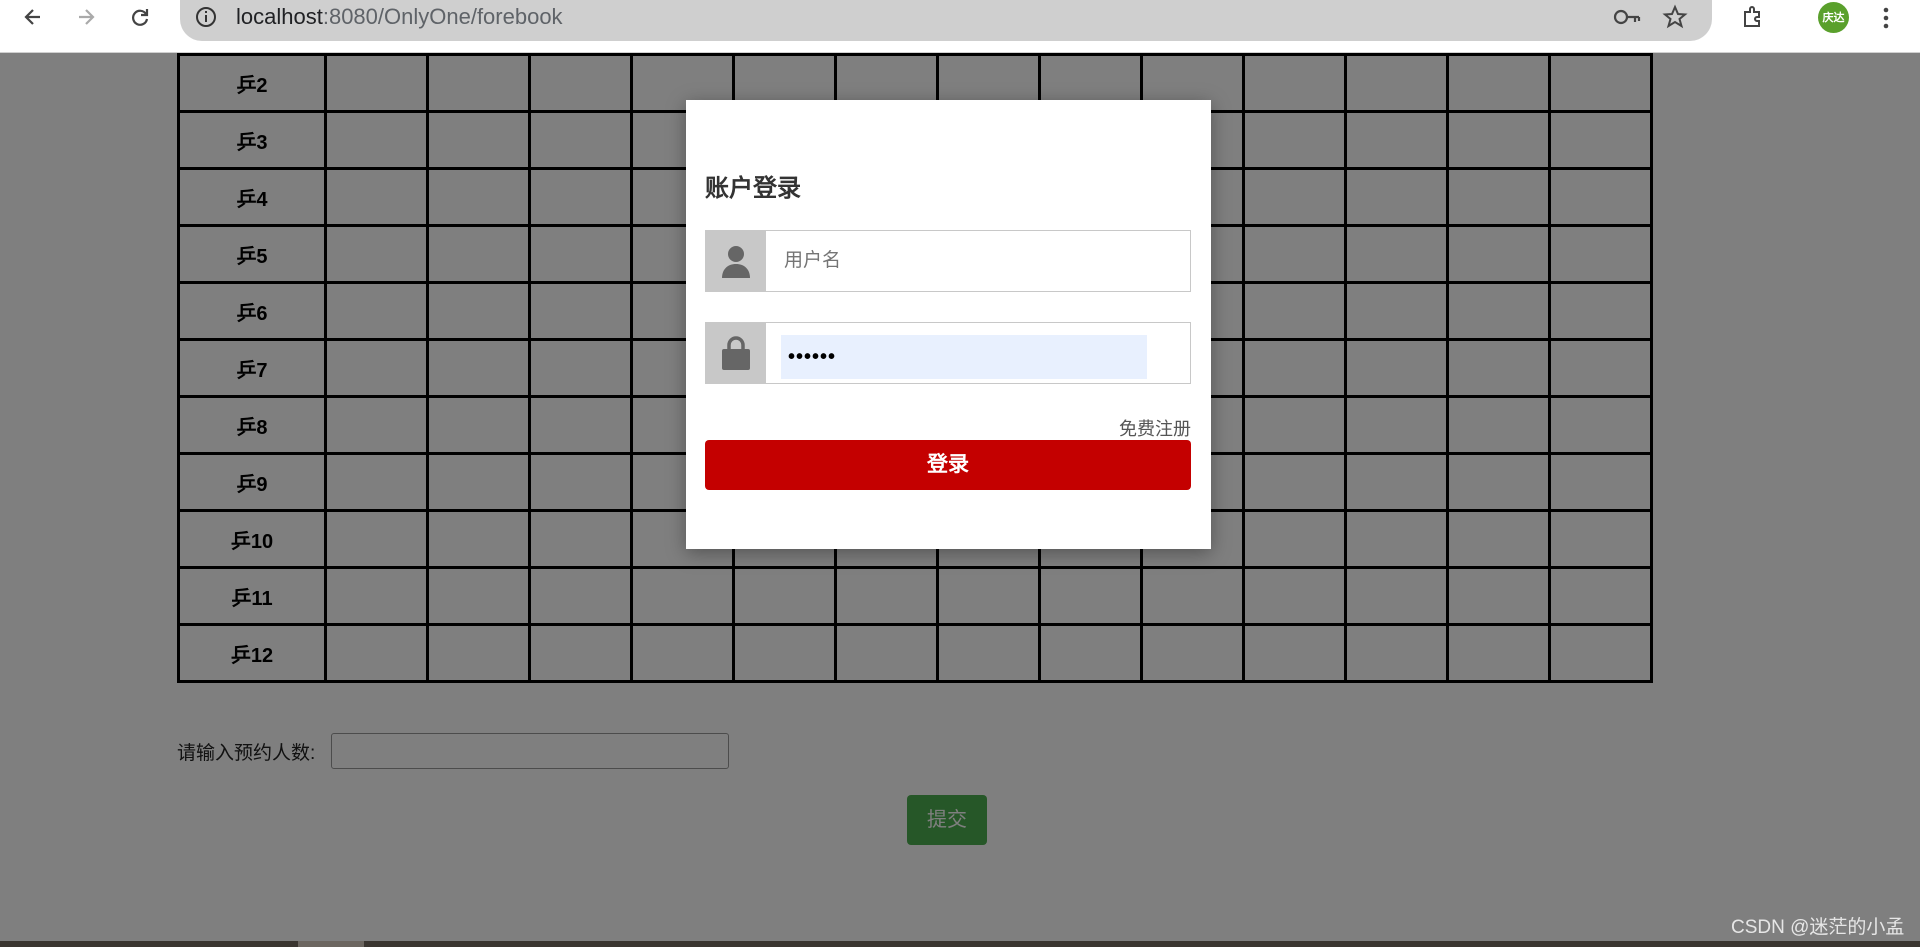 This screenshot has width=1920, height=947. Describe the element at coordinates (331, 944) in the screenshot. I see `scrollbar-thumb` at that location.